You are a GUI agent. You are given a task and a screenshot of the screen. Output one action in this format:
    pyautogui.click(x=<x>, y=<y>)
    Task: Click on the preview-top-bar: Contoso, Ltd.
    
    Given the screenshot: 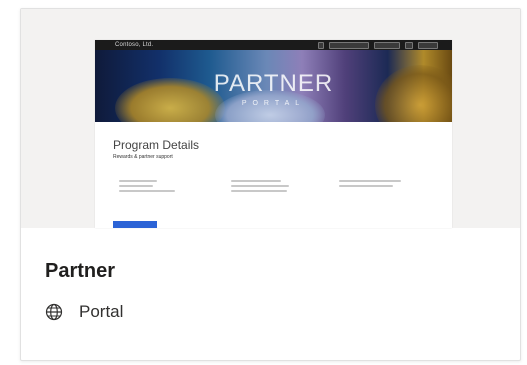 What is the action you would take?
    pyautogui.click(x=273, y=45)
    